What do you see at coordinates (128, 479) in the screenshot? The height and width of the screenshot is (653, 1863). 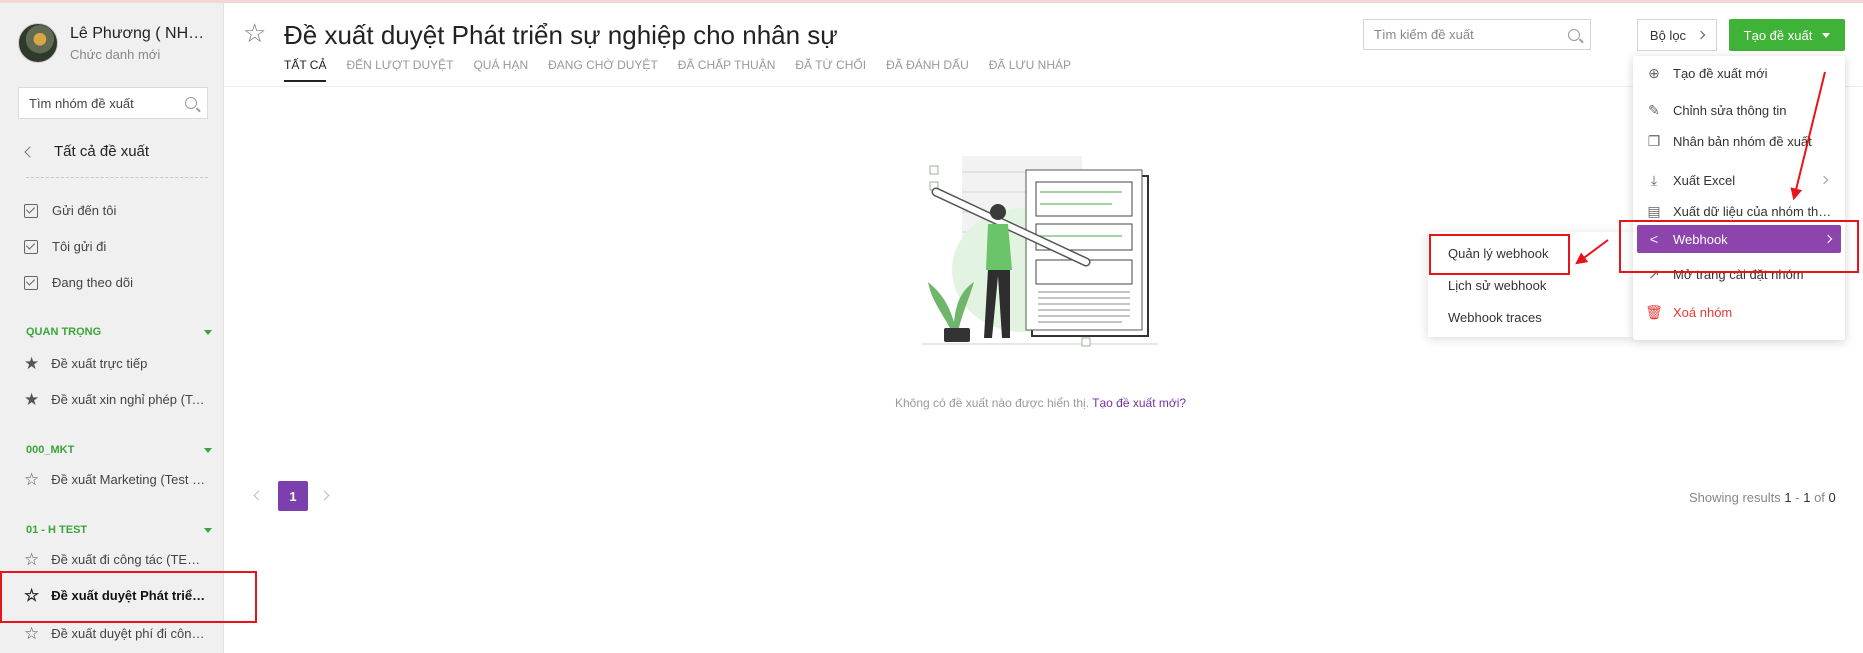 I see `sidebar-item-label: Đề xuất Marketing (Test chi phí)` at bounding box center [128, 479].